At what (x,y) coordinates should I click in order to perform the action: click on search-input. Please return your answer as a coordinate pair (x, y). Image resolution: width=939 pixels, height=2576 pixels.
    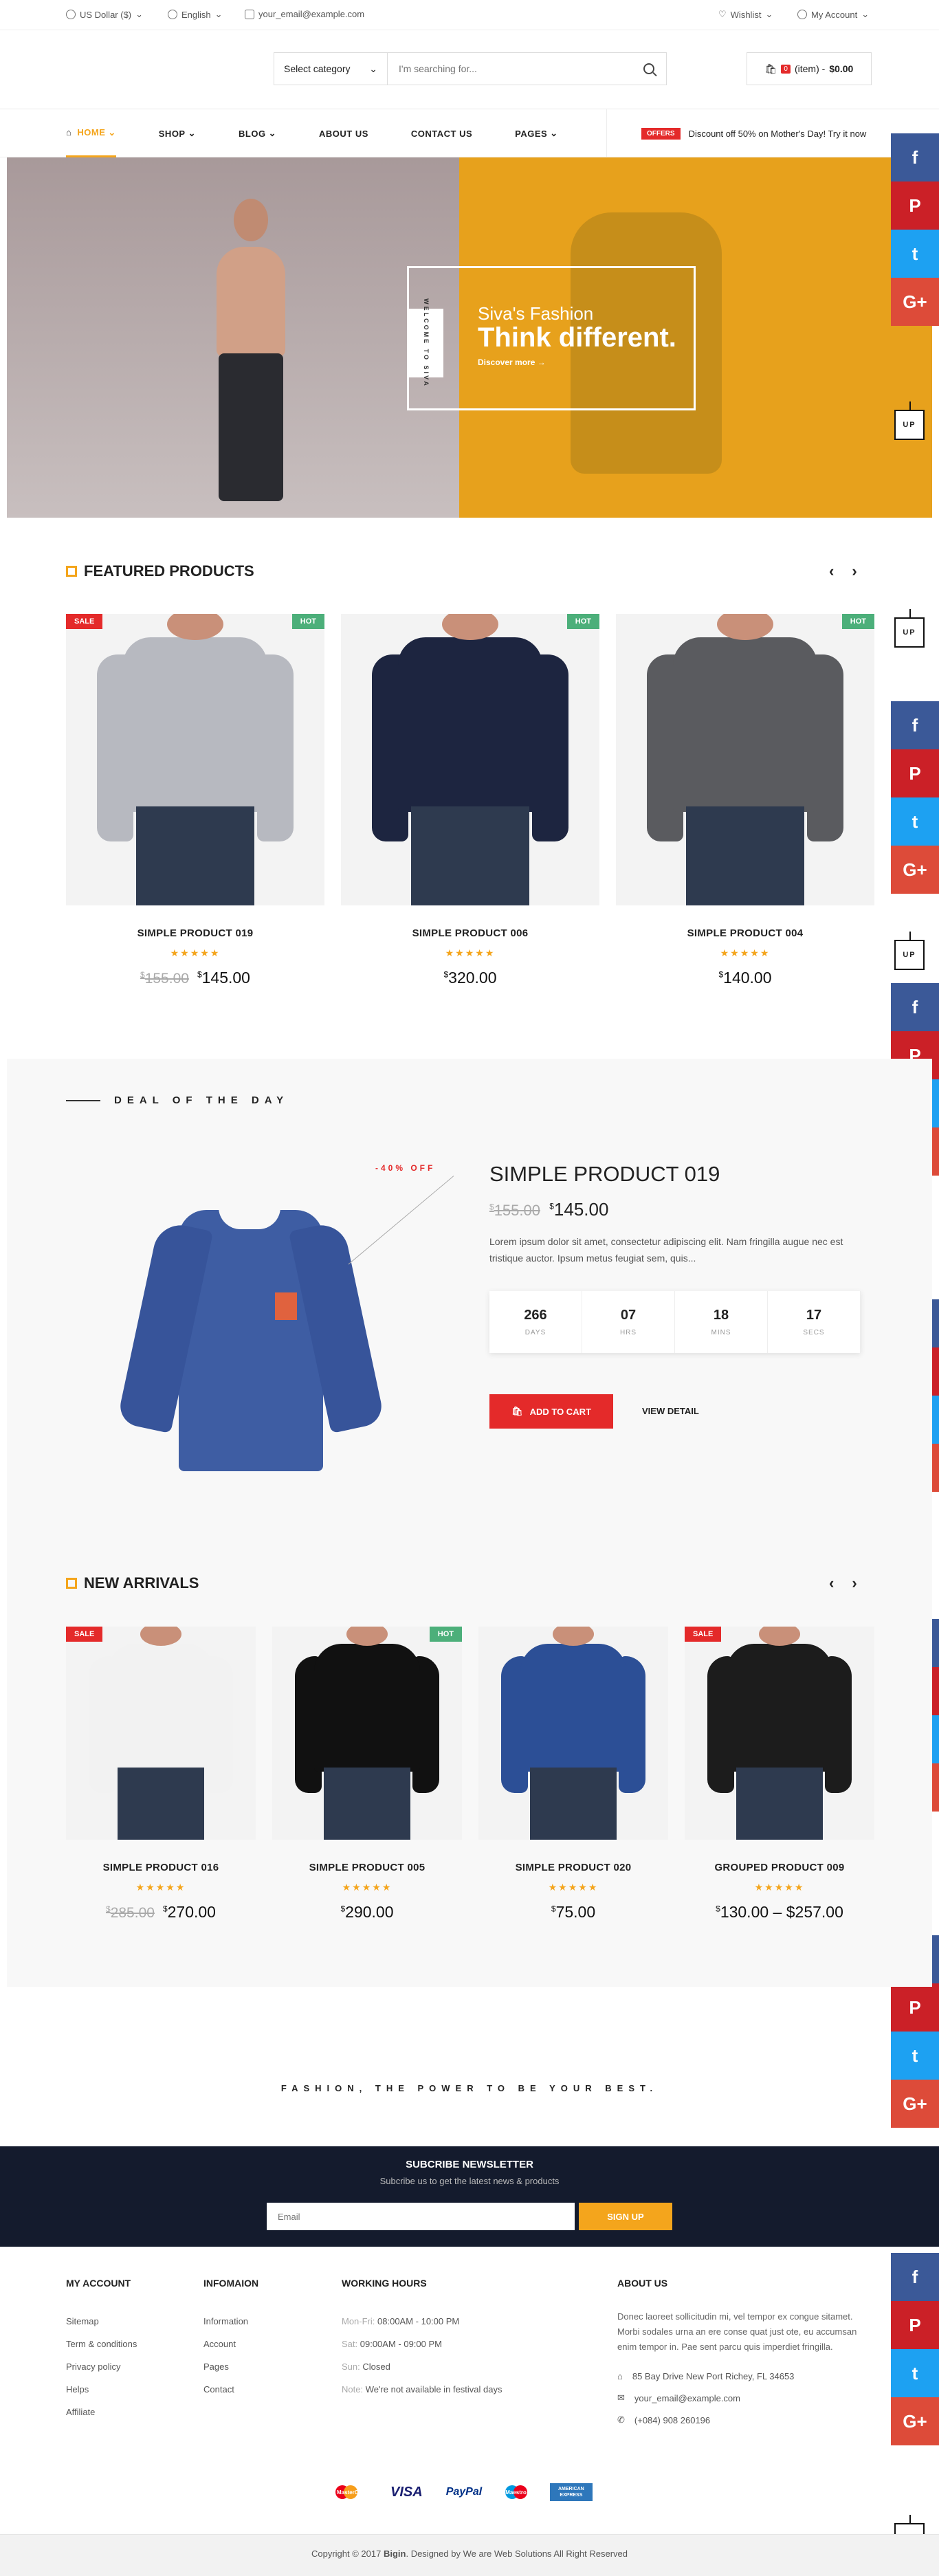
    Looking at the image, I should click on (510, 69).